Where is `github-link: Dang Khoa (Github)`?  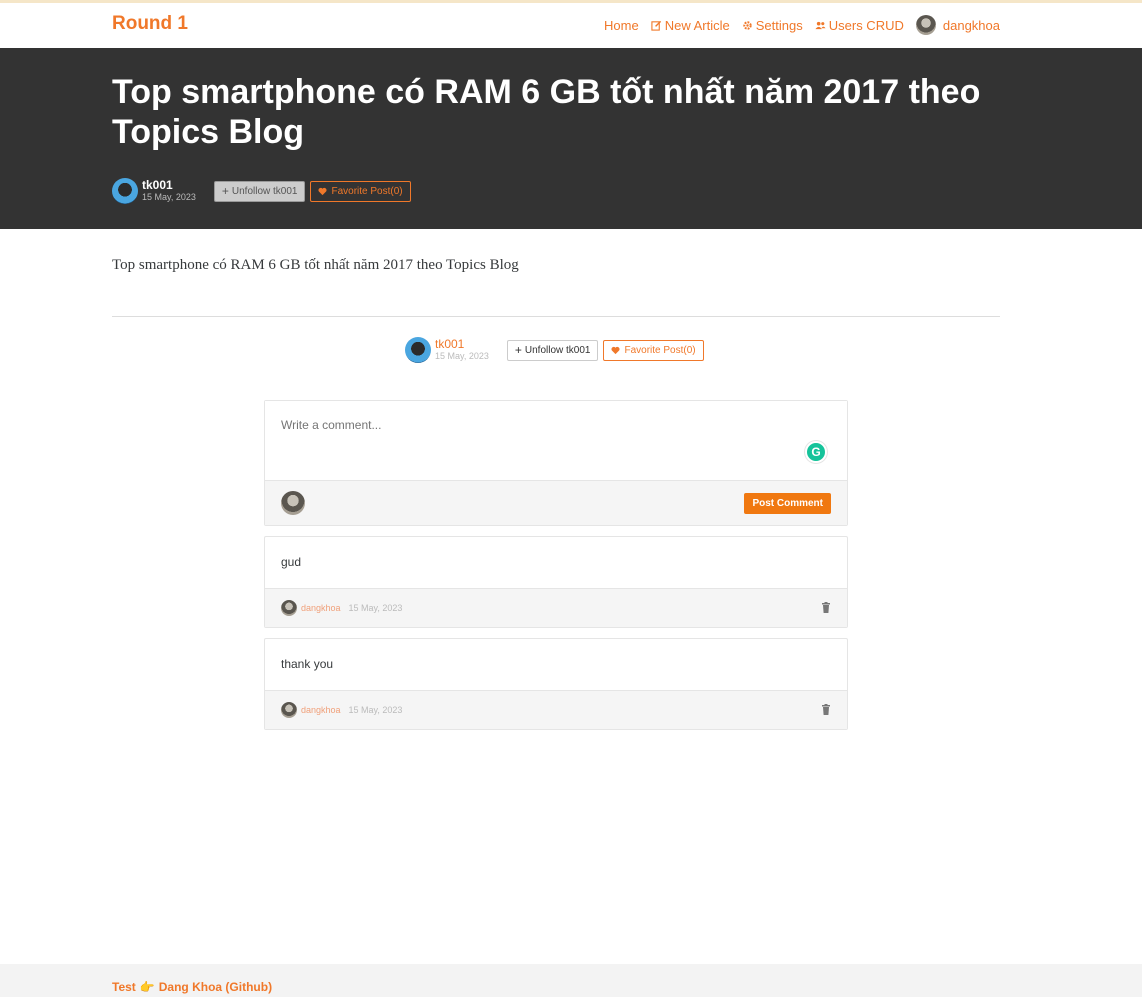
github-link: Dang Khoa (Github) is located at coordinates (215, 987).